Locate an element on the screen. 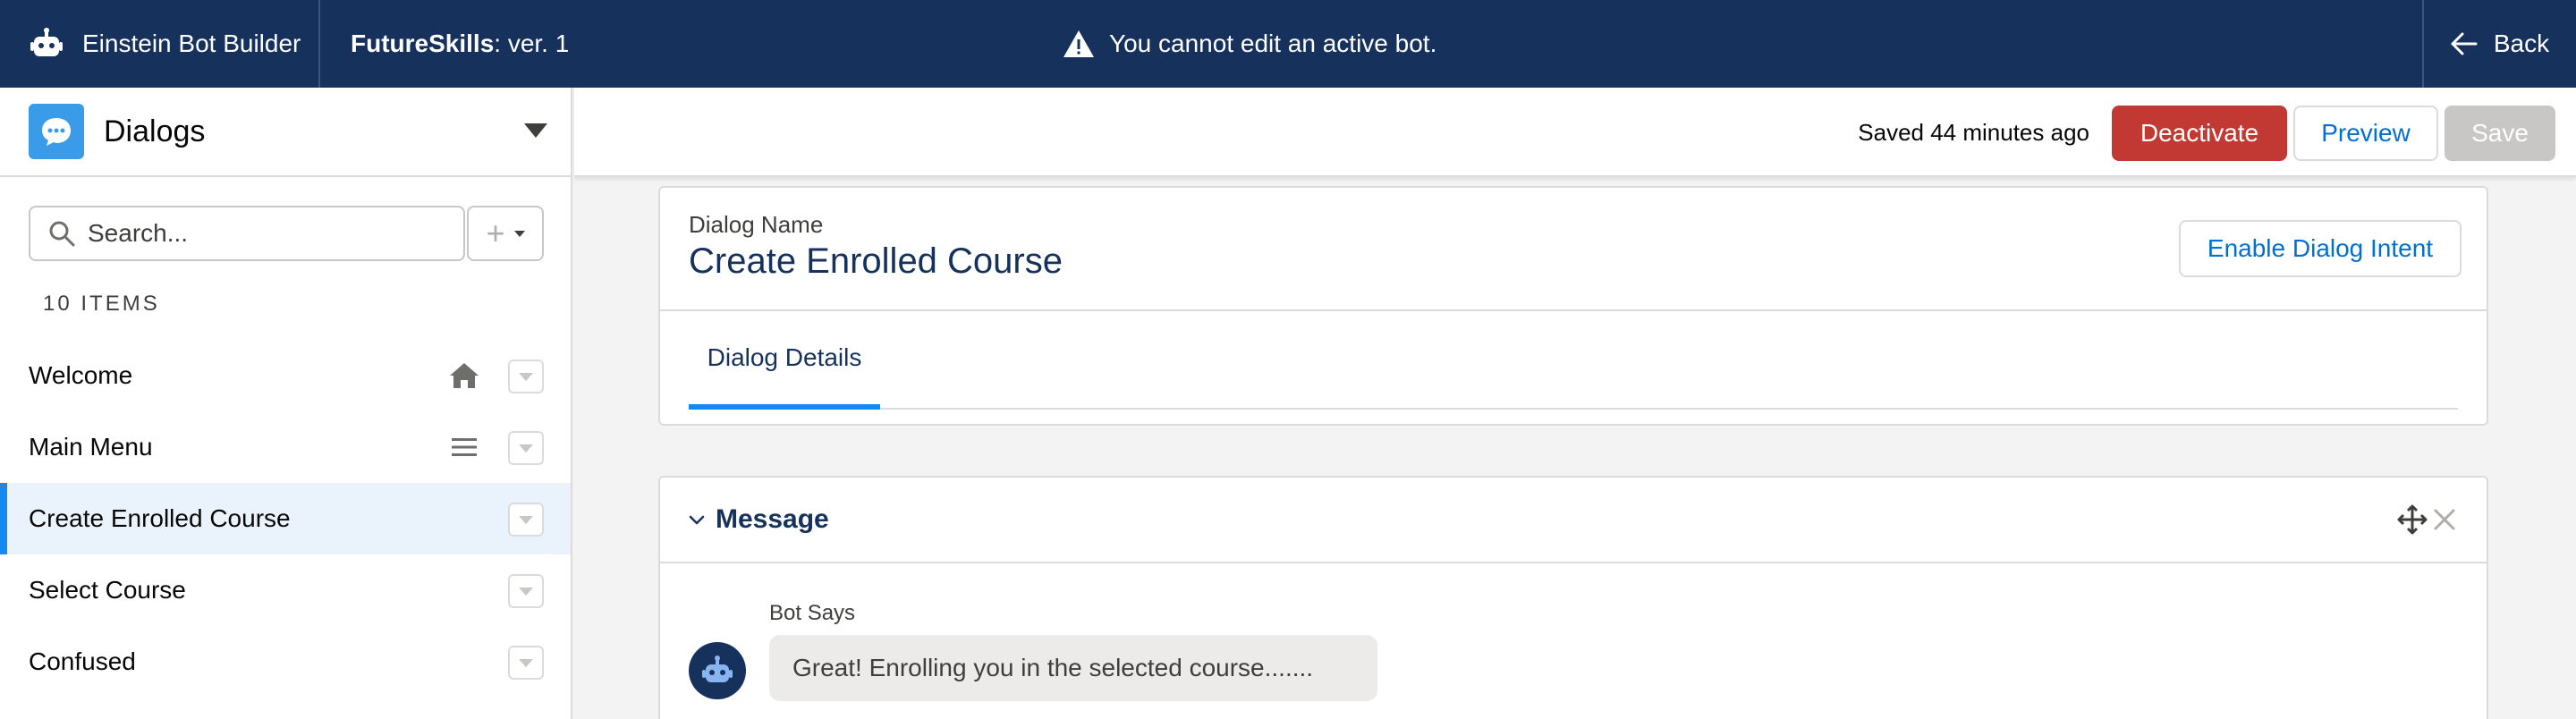 The height and width of the screenshot is (719, 2576). app-brand: Einstein Bot Builder is located at coordinates (160, 44).